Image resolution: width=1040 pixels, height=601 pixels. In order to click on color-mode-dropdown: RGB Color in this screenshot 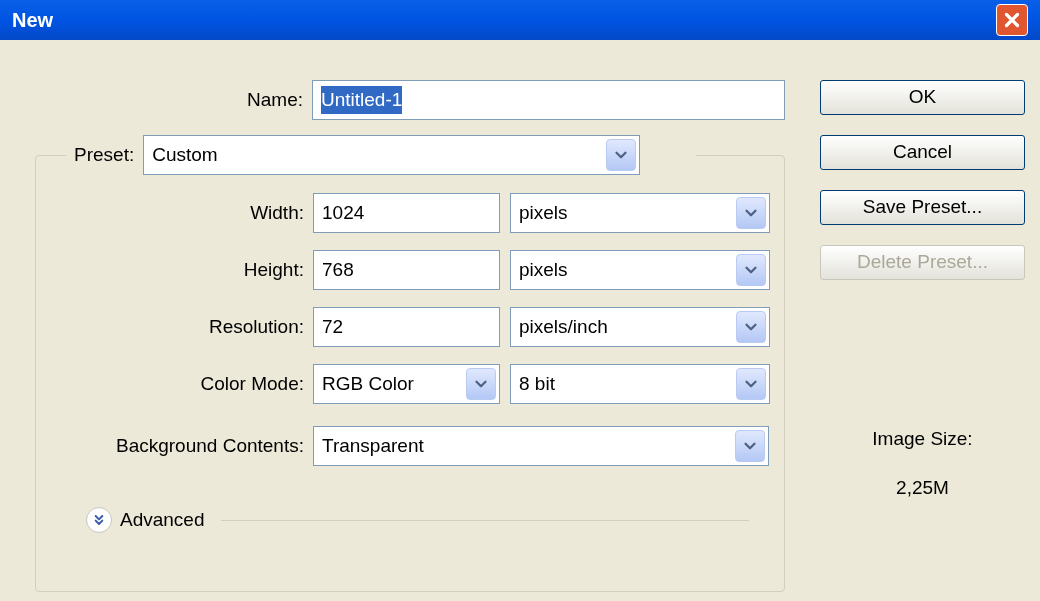, I will do `click(406, 384)`.